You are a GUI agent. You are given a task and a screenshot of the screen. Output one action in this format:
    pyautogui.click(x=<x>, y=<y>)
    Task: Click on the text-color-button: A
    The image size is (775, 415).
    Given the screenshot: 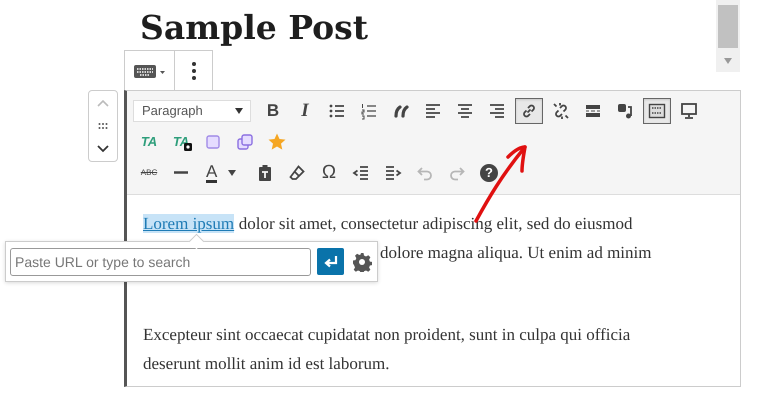 What is the action you would take?
    pyautogui.click(x=223, y=173)
    